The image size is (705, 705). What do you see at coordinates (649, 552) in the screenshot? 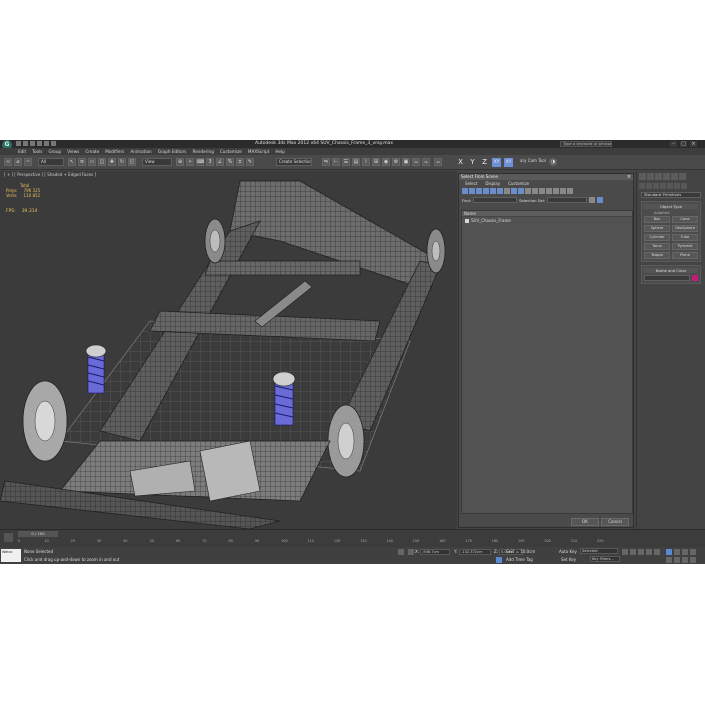
I see `next-frame-icon` at bounding box center [649, 552].